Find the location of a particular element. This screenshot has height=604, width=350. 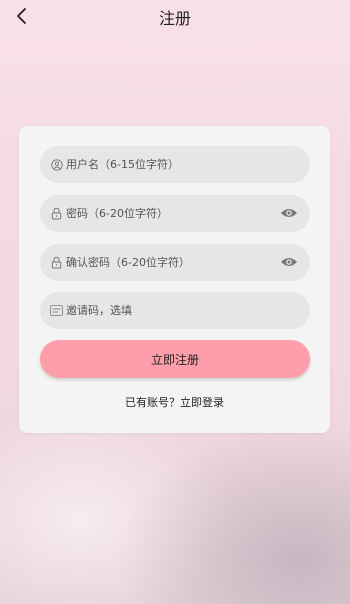

top-bar: 注册 is located at coordinates (175, 16).